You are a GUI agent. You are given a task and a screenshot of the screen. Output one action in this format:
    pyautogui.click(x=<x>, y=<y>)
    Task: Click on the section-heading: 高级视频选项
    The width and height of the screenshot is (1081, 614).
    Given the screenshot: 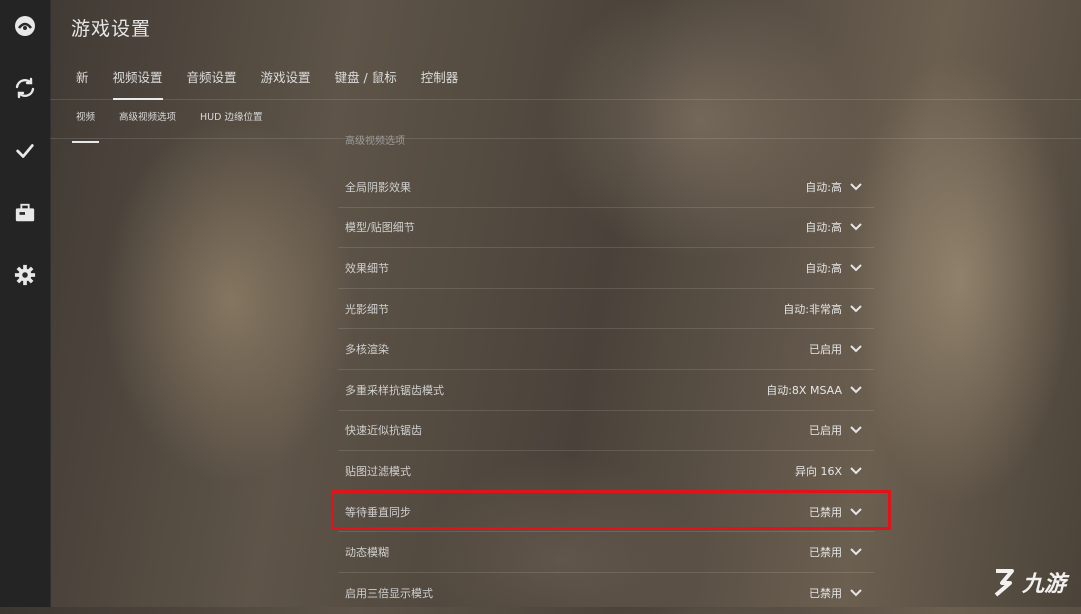 What is the action you would take?
    pyautogui.click(x=375, y=141)
    